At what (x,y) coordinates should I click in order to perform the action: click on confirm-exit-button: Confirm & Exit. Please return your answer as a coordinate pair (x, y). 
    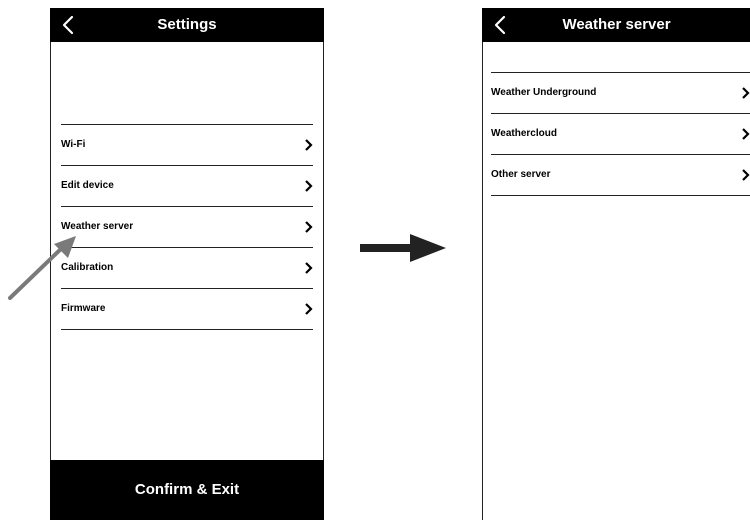
    Looking at the image, I should click on (187, 490).